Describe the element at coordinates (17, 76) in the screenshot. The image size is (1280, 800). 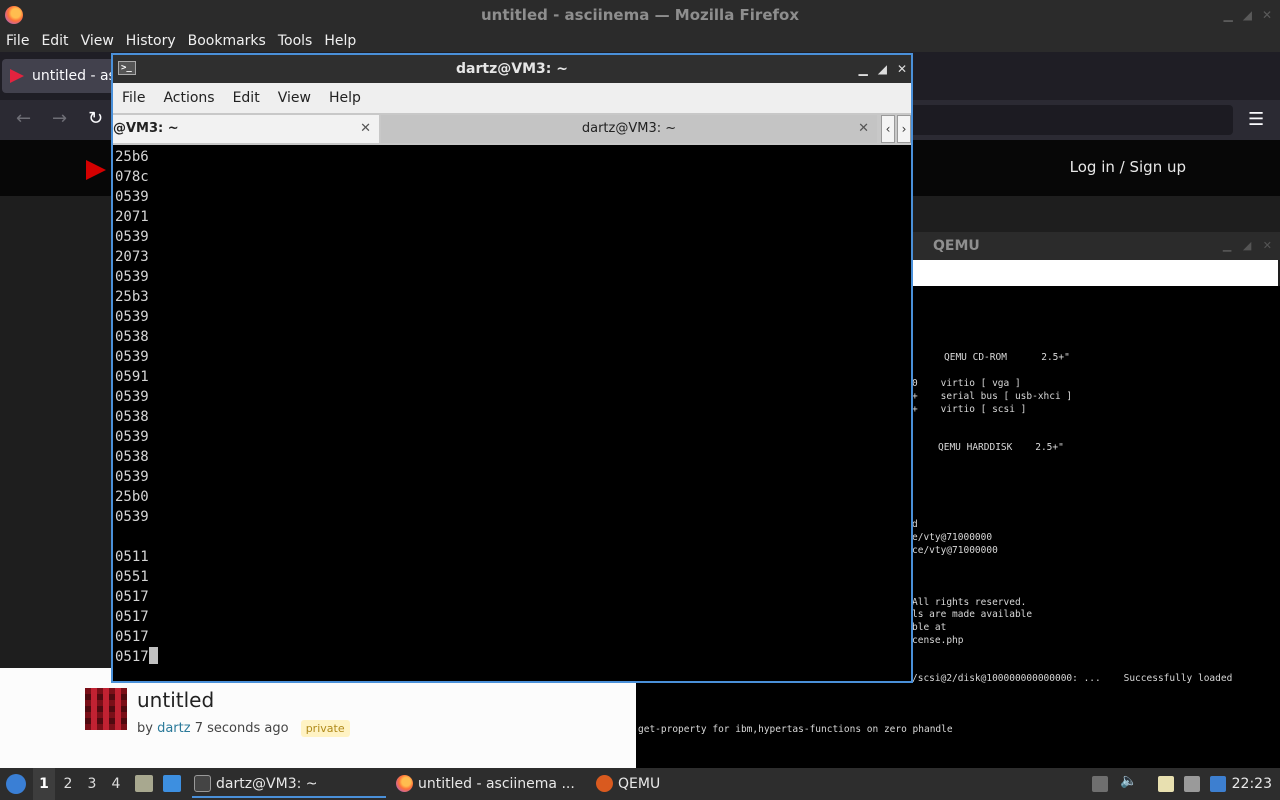
I see `asciinema-favicon-icon` at that location.